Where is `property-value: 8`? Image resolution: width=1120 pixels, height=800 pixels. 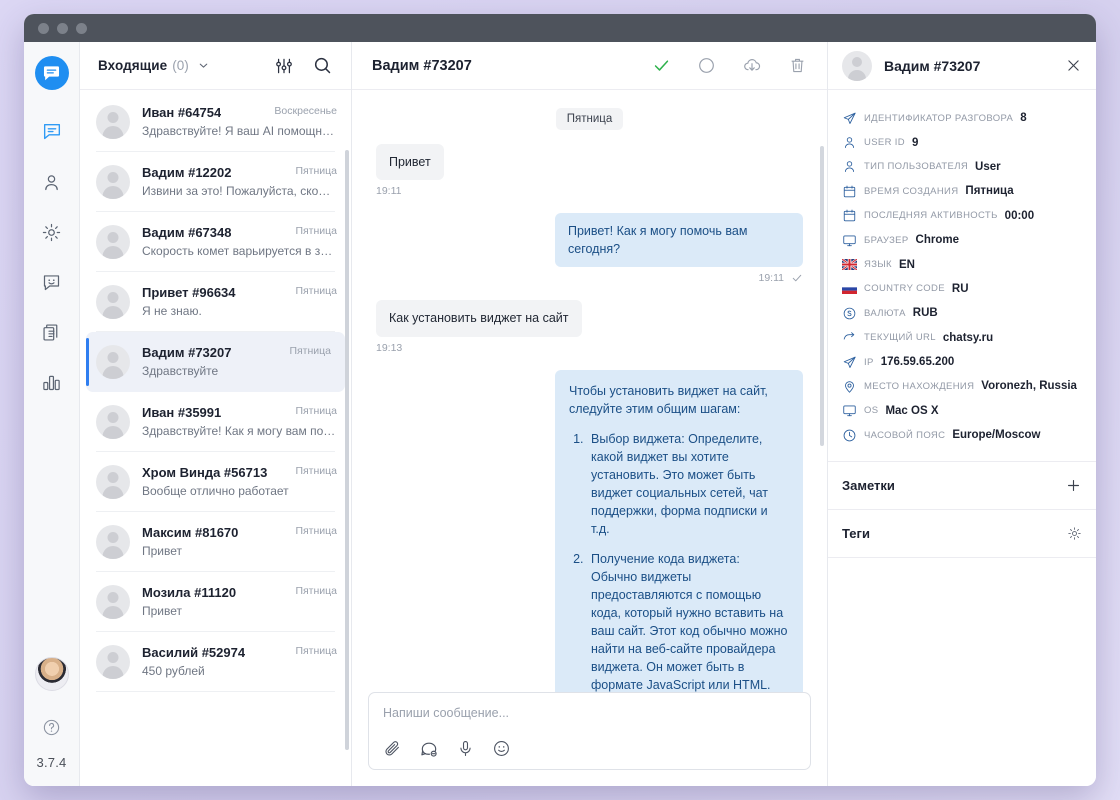
property-value: 8 is located at coordinates (1023, 118).